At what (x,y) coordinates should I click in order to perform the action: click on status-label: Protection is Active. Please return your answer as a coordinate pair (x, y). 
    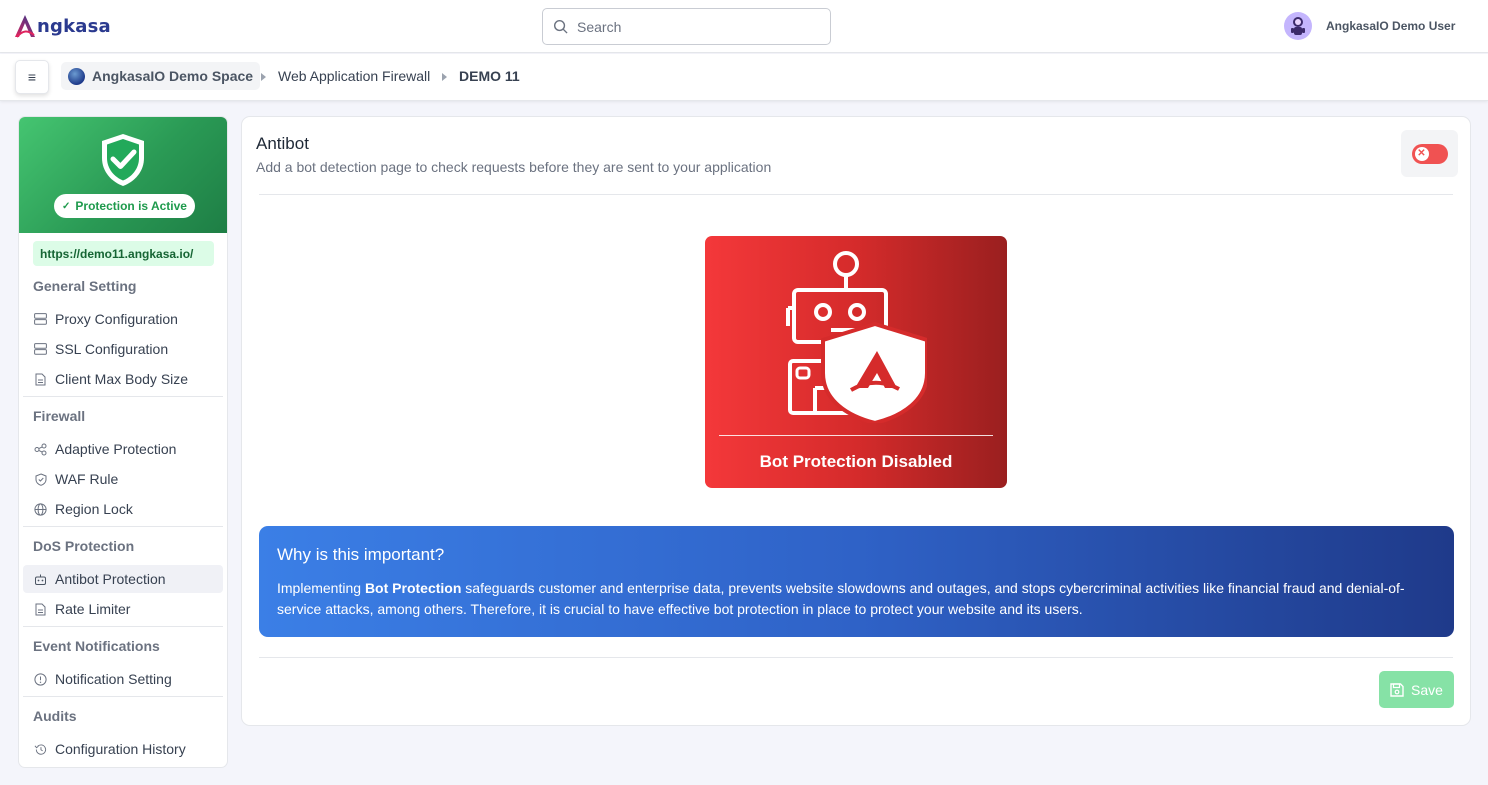
    Looking at the image, I should click on (131, 206).